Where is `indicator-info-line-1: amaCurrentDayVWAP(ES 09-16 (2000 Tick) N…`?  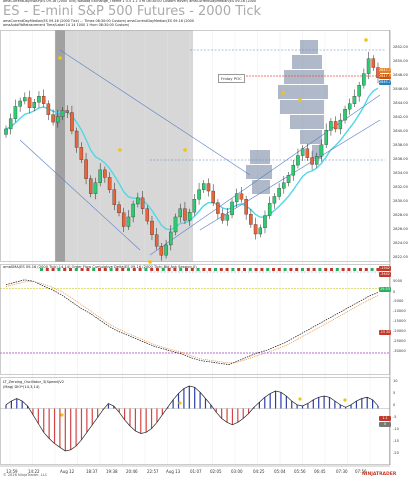
indicator-info-line-1: amaCurrentDayVWAP(ES 09-16 (2000 Tick) N… is located at coordinates (130, 1).